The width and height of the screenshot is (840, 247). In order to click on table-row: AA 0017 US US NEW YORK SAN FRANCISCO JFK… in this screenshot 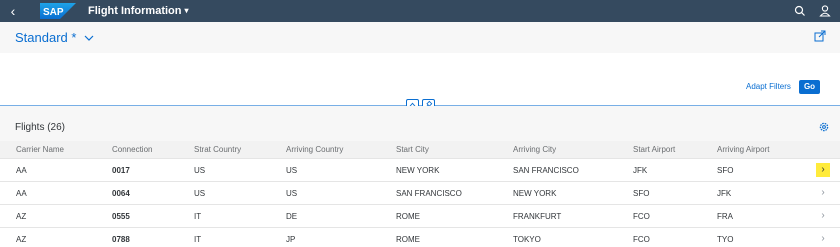, I will do `click(420, 170)`.